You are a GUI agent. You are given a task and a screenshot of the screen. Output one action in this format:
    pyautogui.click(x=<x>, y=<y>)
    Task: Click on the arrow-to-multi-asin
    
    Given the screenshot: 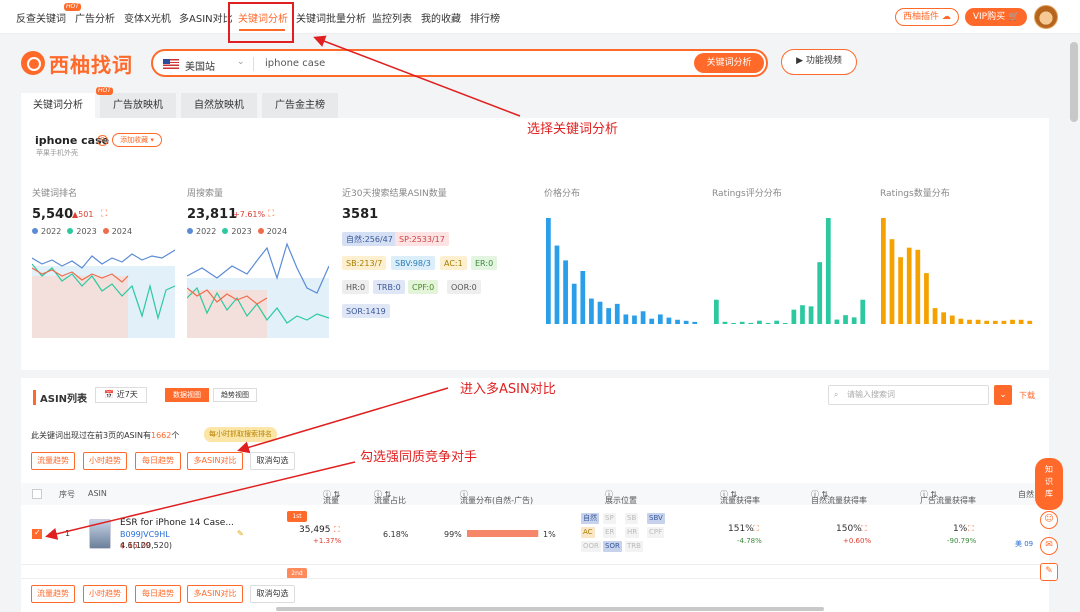 What is the action you would take?
    pyautogui.click(x=343, y=420)
    